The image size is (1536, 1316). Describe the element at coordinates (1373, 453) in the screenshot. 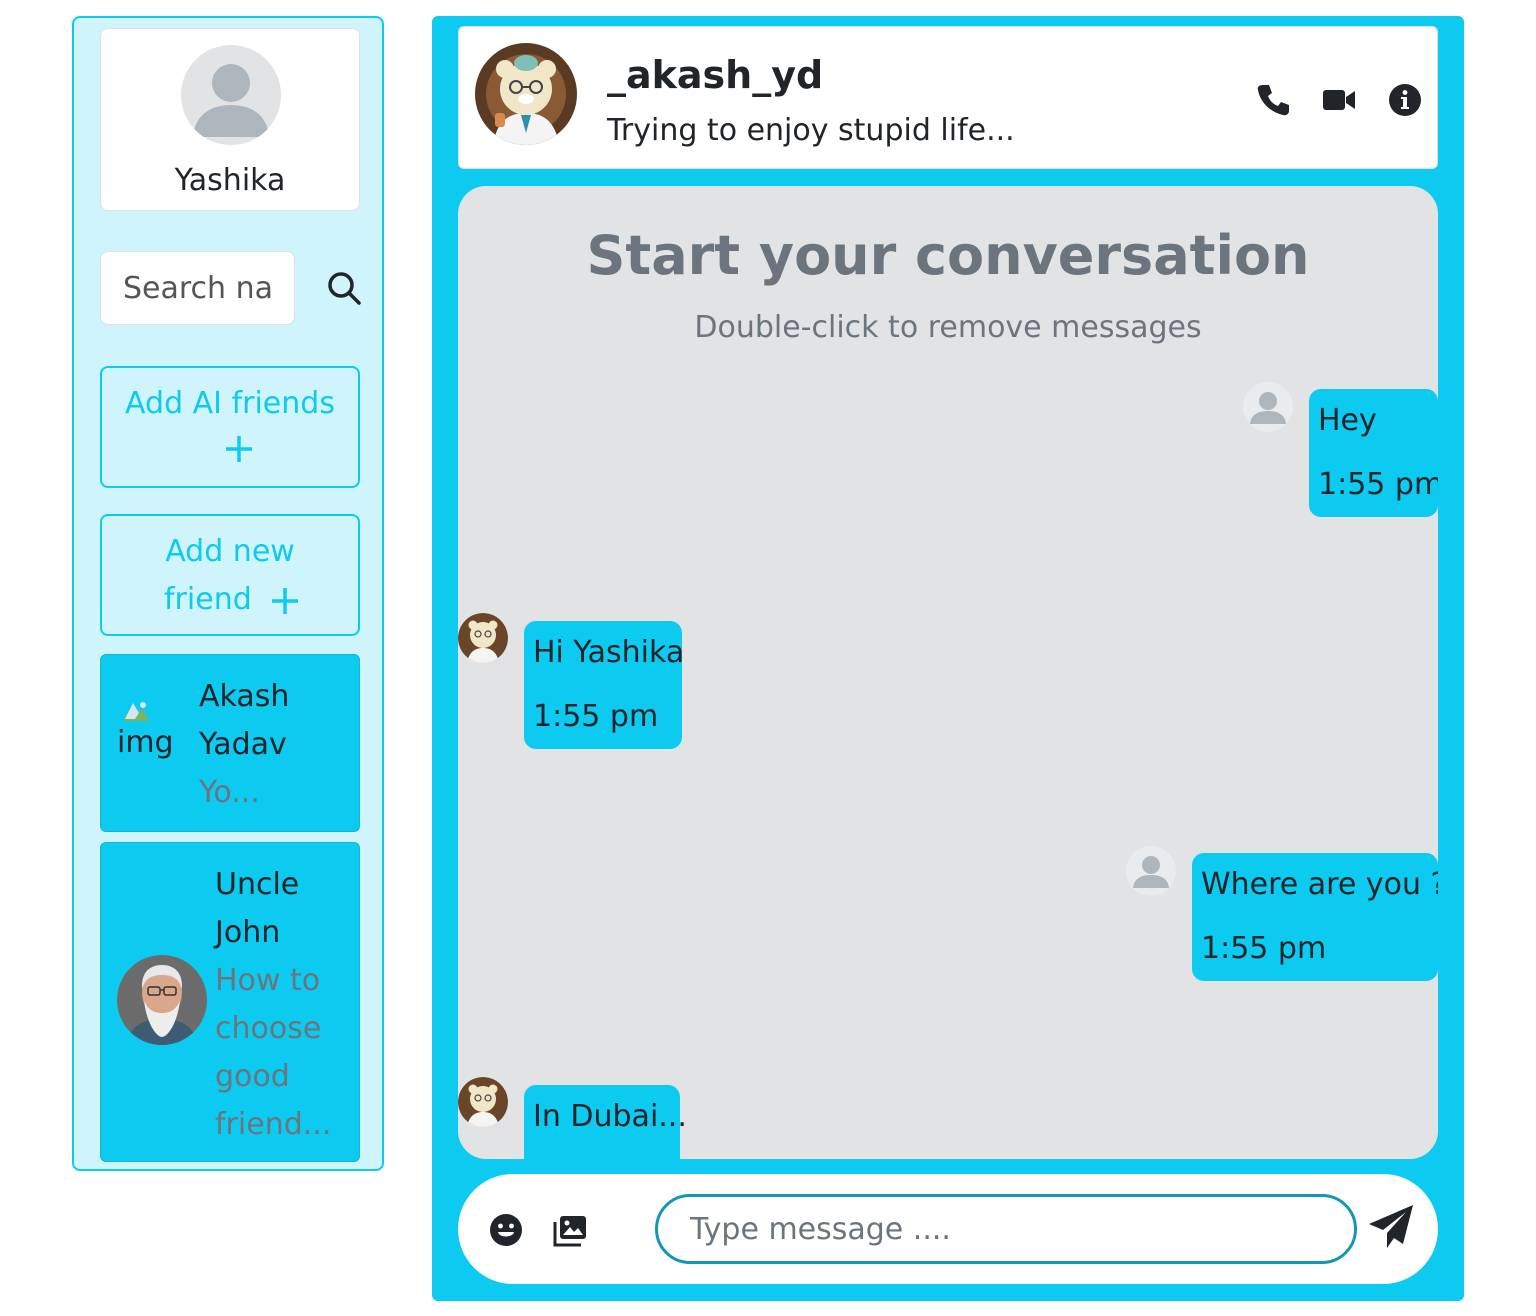

I see `message-bubble-sent: Hey 1:55 pm` at that location.